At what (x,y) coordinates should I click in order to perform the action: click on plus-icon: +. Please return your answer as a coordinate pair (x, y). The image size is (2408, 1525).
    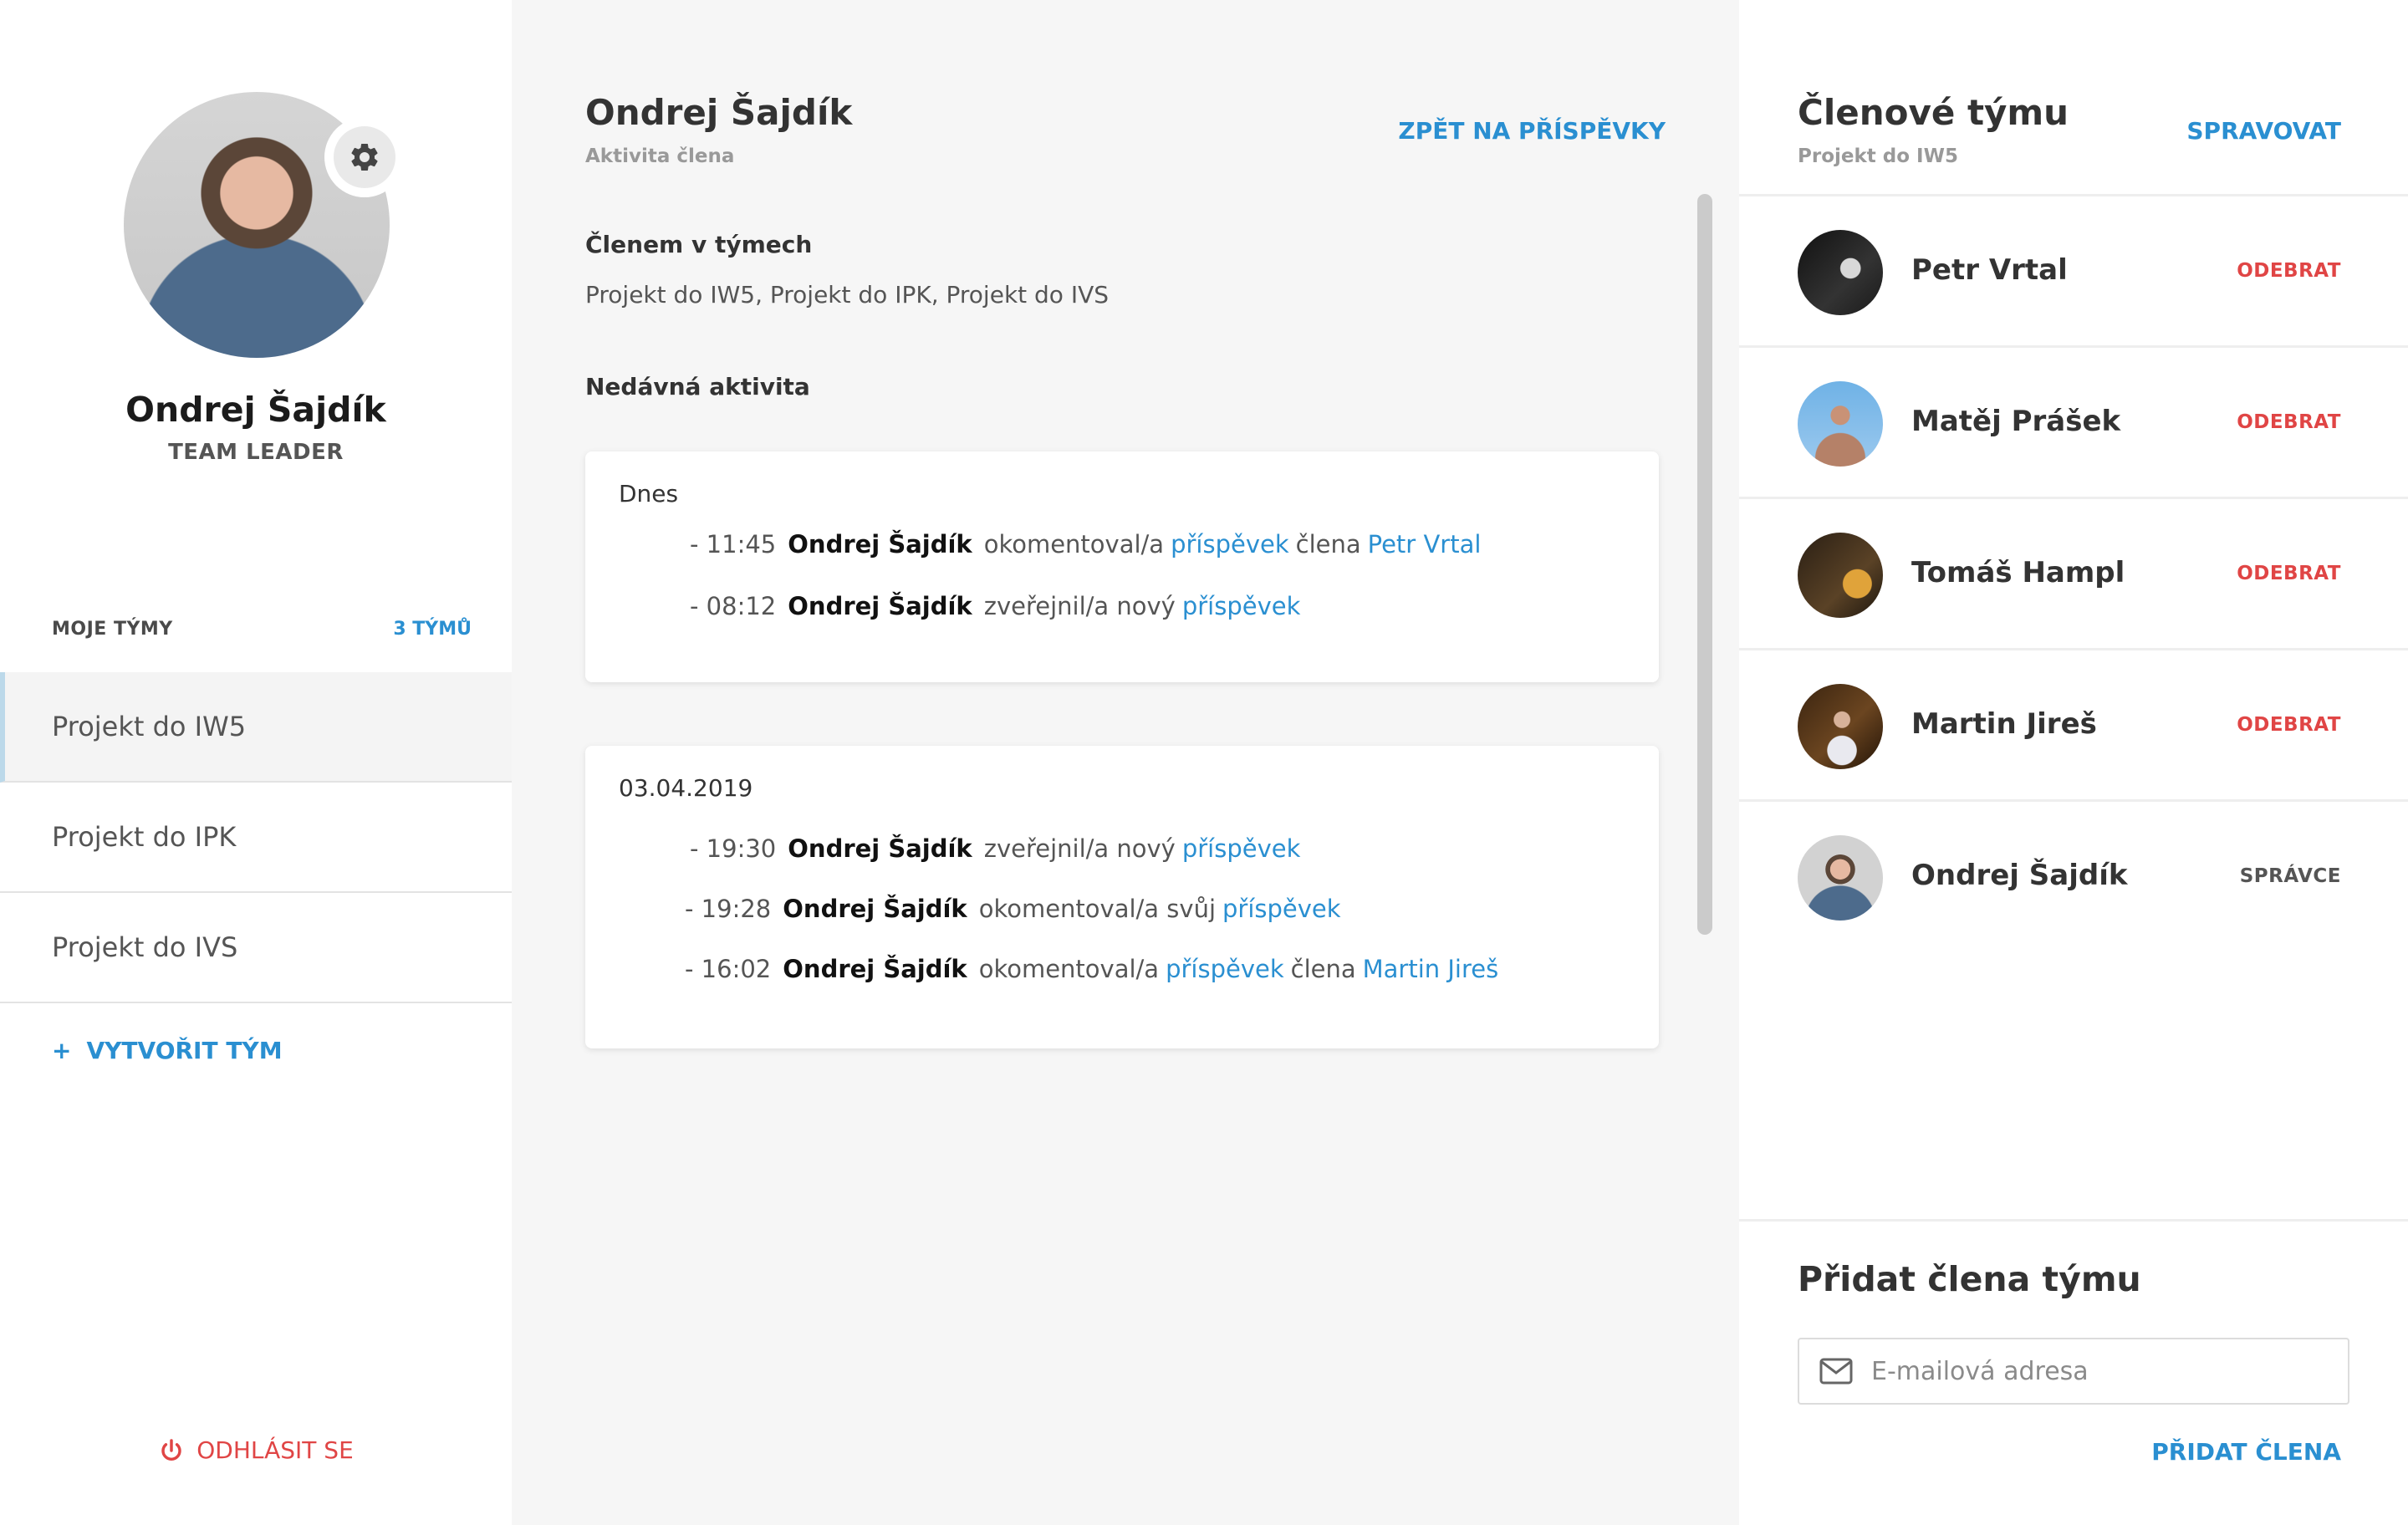
    Looking at the image, I should click on (62, 1050).